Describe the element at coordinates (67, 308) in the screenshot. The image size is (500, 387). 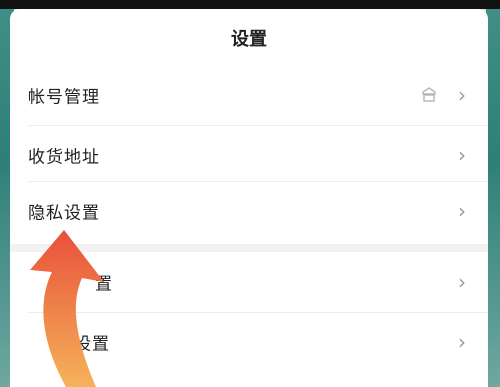
I see `annotation-arrow-icon` at that location.